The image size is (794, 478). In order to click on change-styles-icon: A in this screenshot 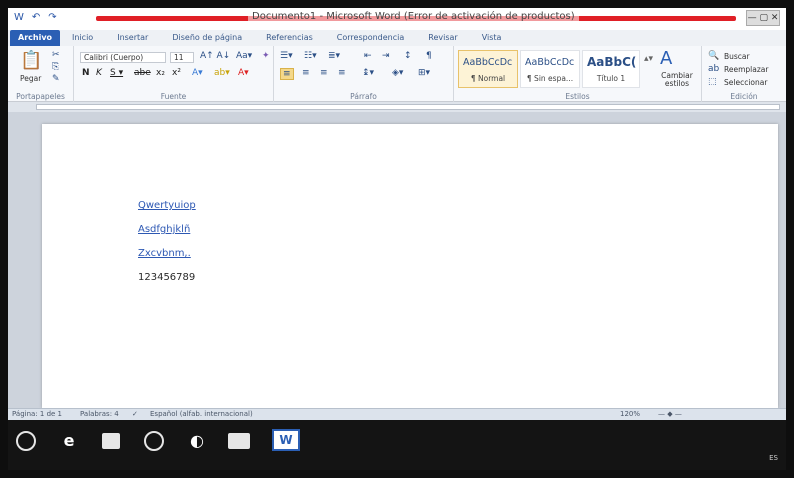, I will do `click(666, 58)`.